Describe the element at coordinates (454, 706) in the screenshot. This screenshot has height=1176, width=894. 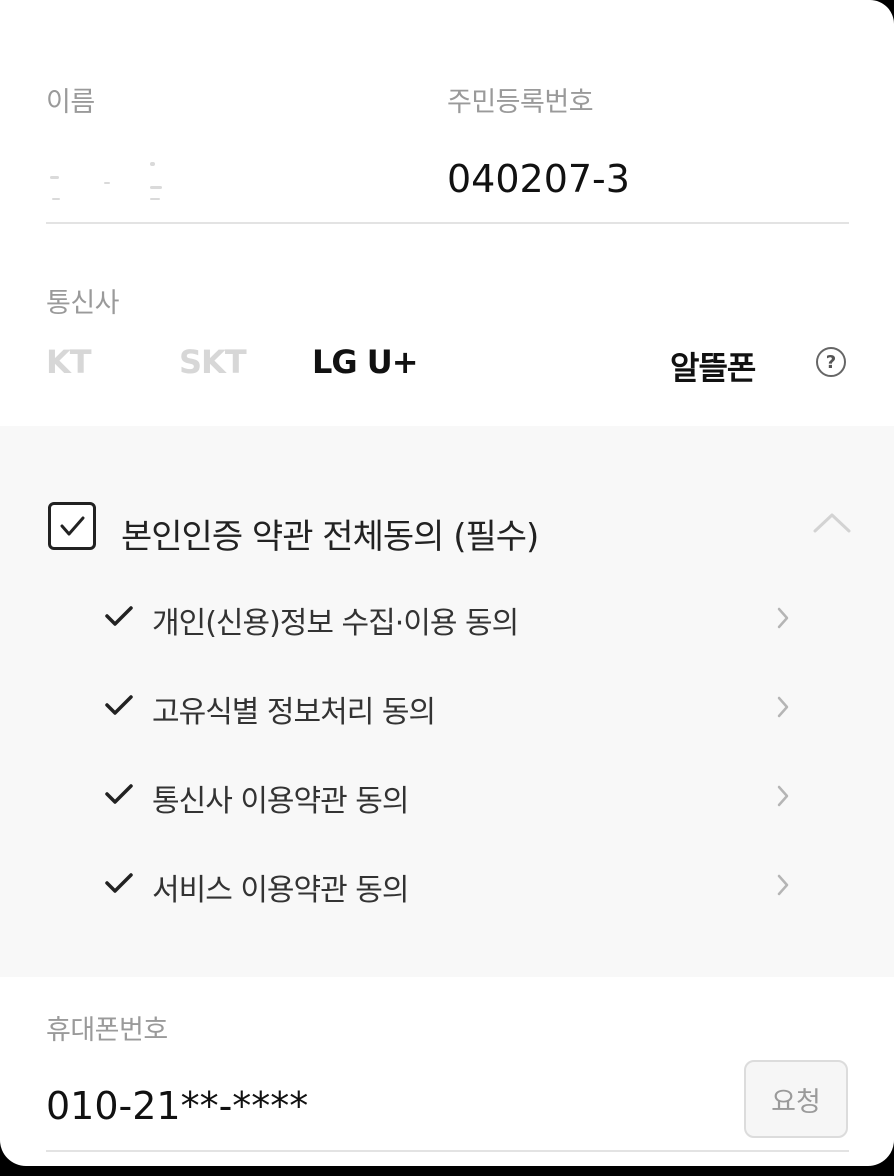
I see `term-item-unique-id: 고유식별 정보처리 동의` at that location.